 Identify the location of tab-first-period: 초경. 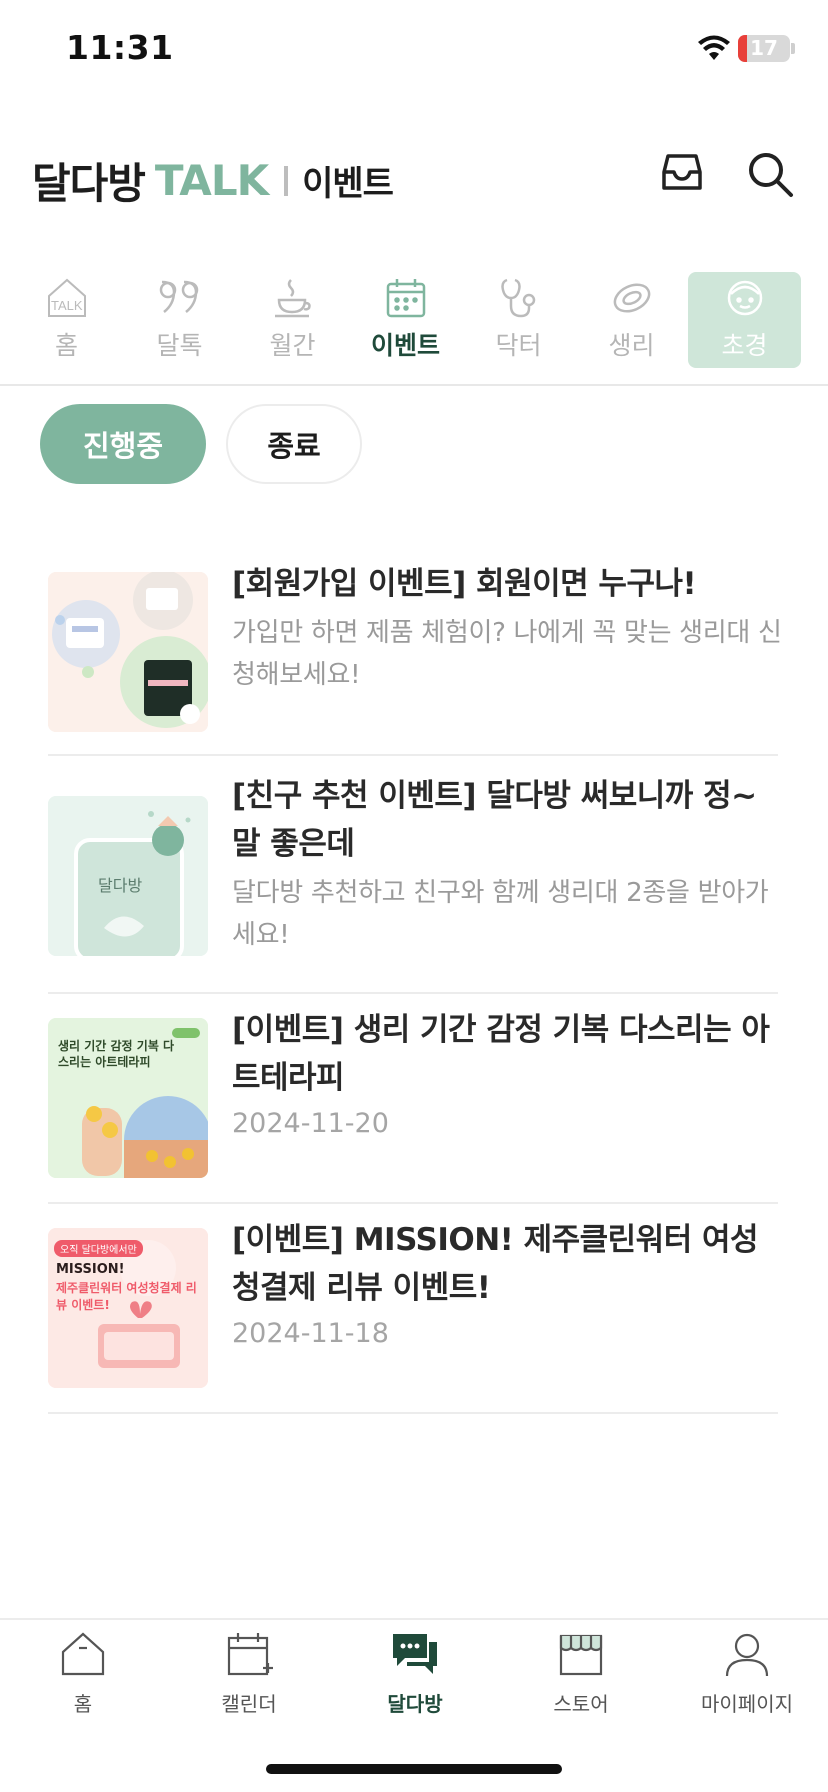
(744, 320).